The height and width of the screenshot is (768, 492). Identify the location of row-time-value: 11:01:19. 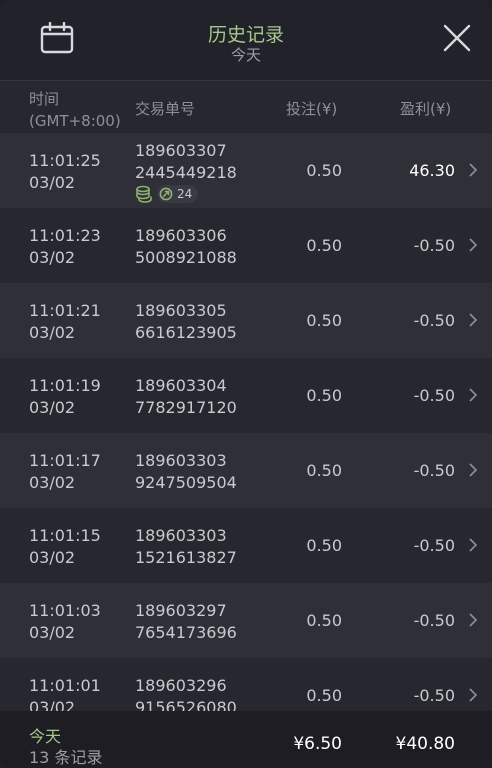
(65, 385).